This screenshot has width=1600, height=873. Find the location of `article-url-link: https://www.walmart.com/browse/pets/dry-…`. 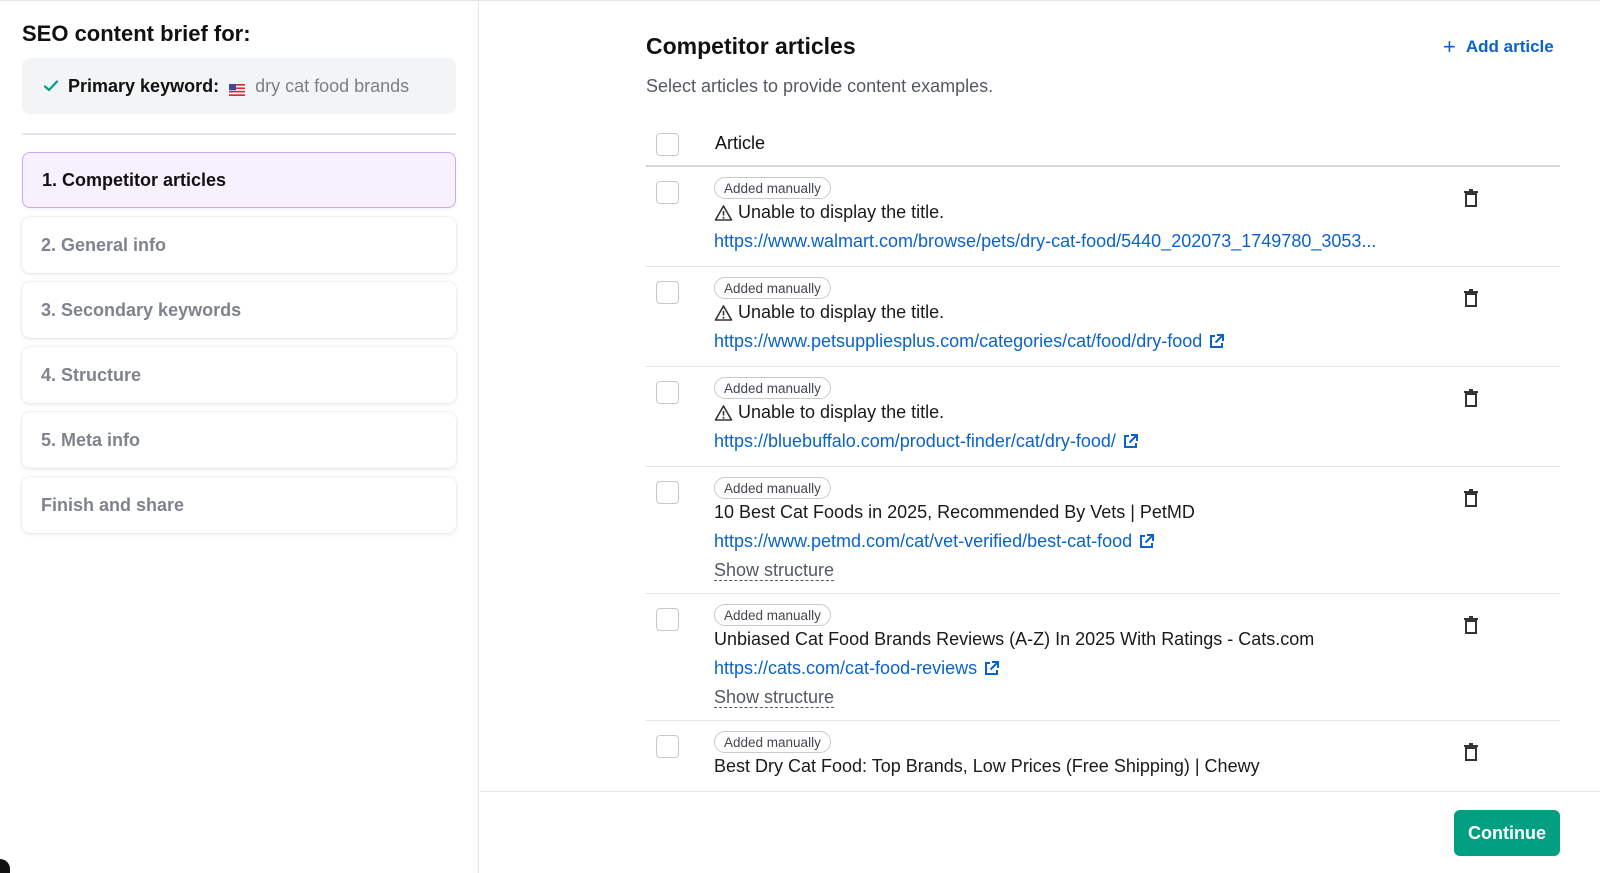

article-url-link: https://www.walmart.com/browse/pets/dry-… is located at coordinates (1045, 241).